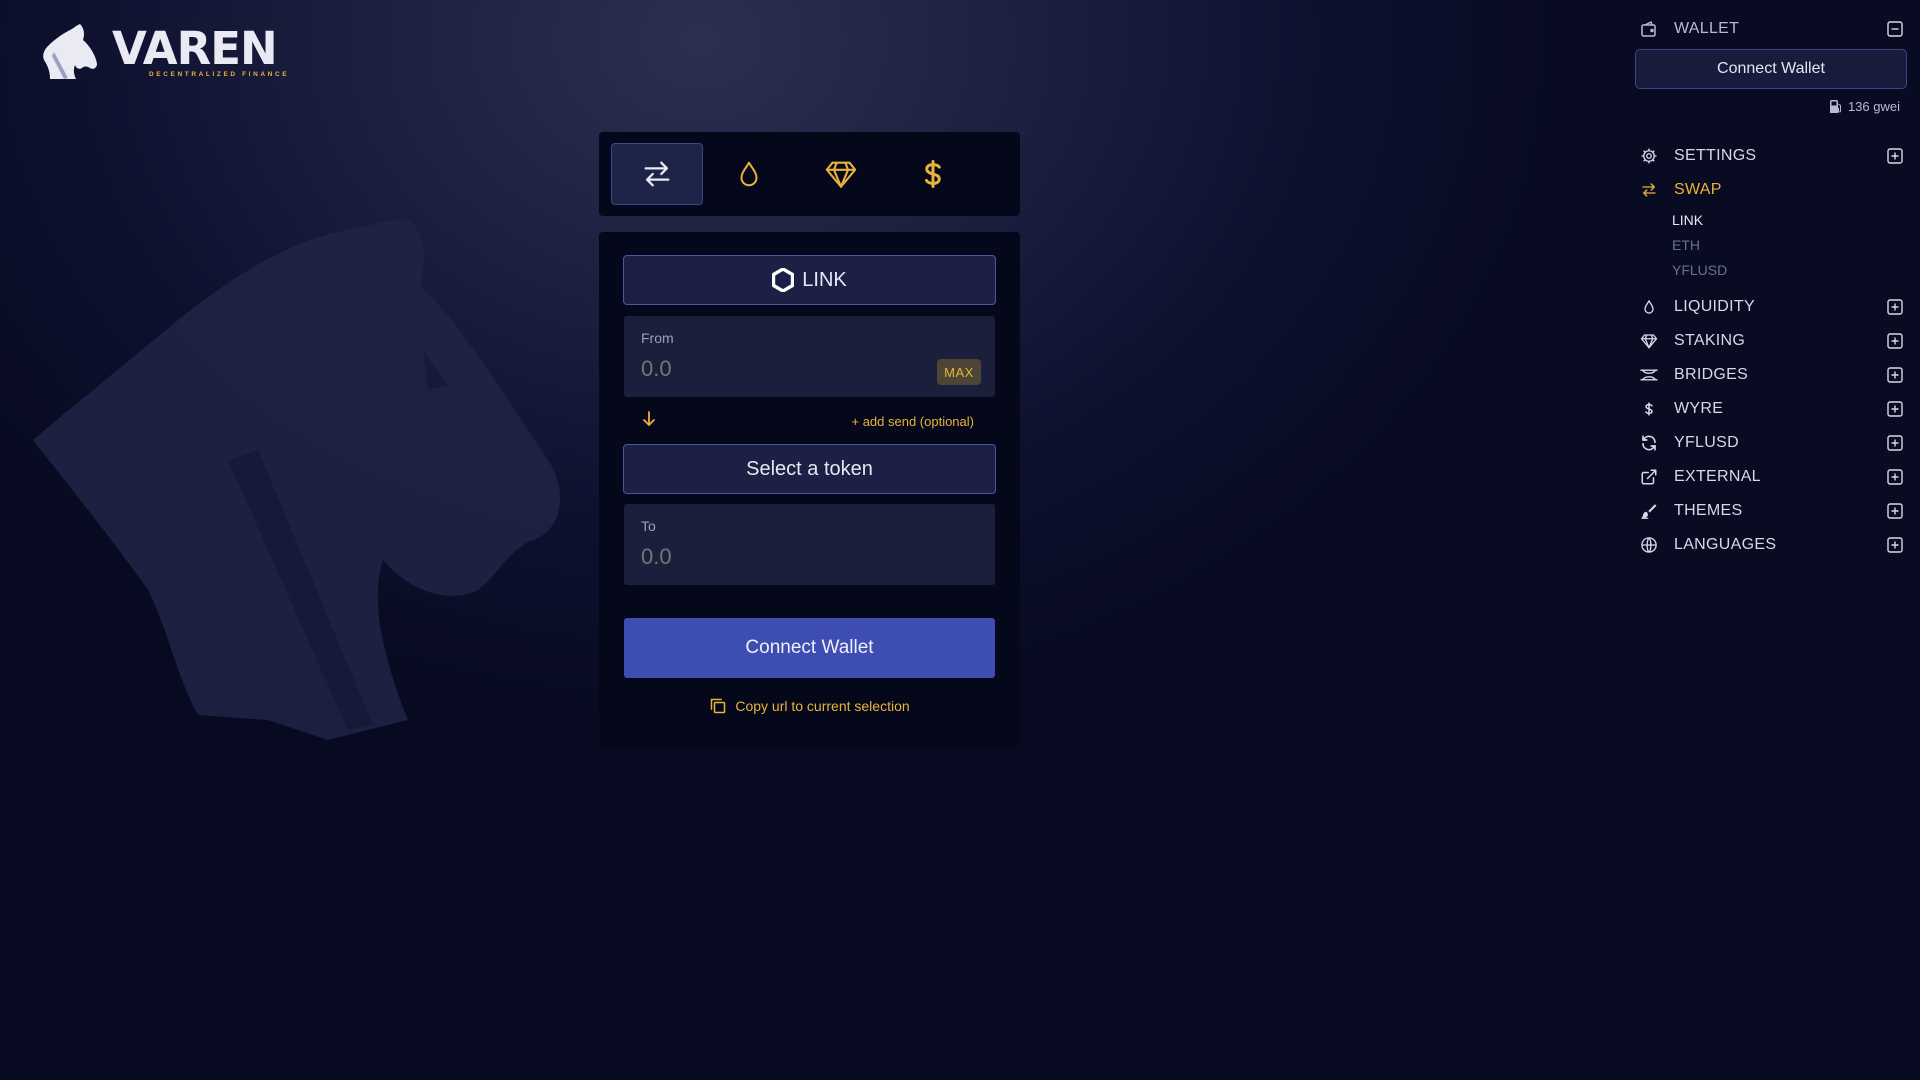 The image size is (1920, 1080). I want to click on from-token-label: LINK, so click(824, 279).